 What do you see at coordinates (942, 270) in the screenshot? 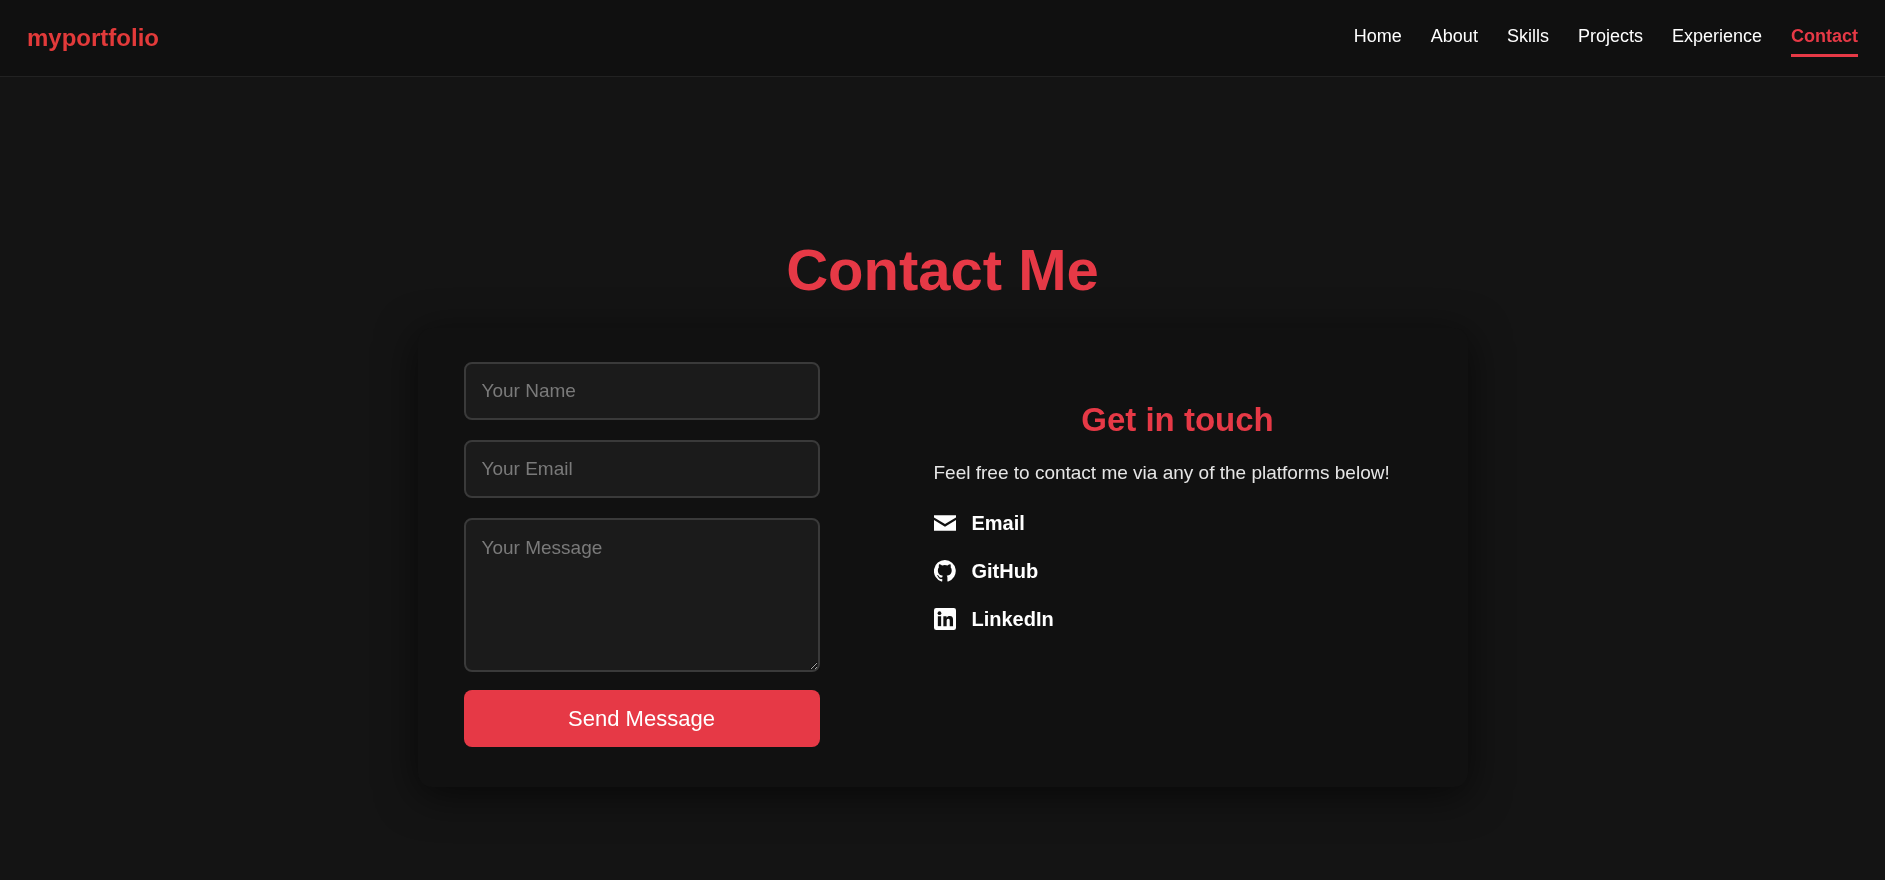
I see `section-title: Contact Me` at bounding box center [942, 270].